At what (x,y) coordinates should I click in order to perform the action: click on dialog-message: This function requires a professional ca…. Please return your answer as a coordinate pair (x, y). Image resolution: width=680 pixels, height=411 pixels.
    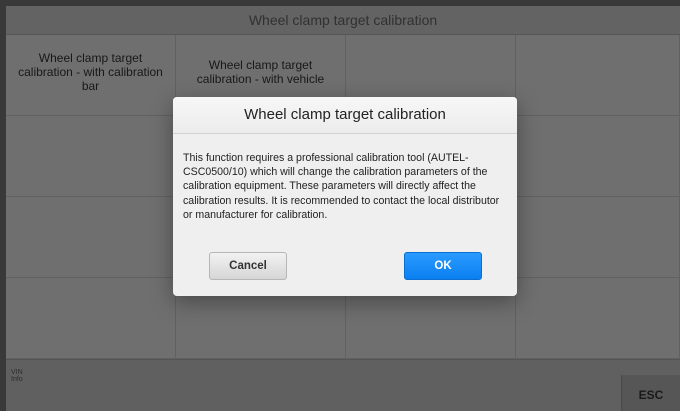
    Looking at the image, I should click on (341, 186).